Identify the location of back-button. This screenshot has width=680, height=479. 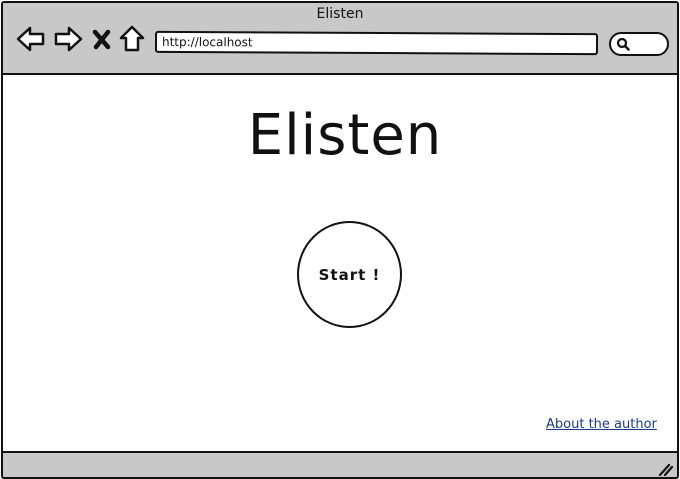
(31, 39).